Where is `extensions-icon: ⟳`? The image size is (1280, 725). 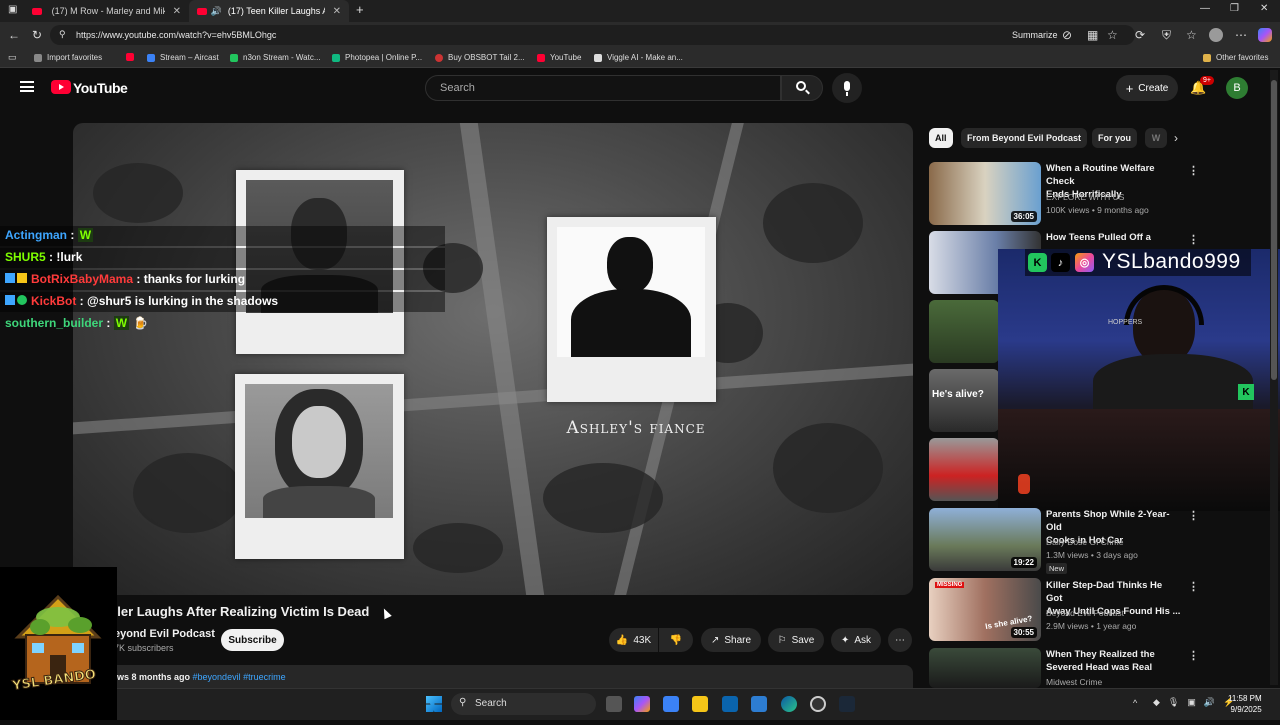
extensions-icon: ⟳ is located at coordinates (1140, 35).